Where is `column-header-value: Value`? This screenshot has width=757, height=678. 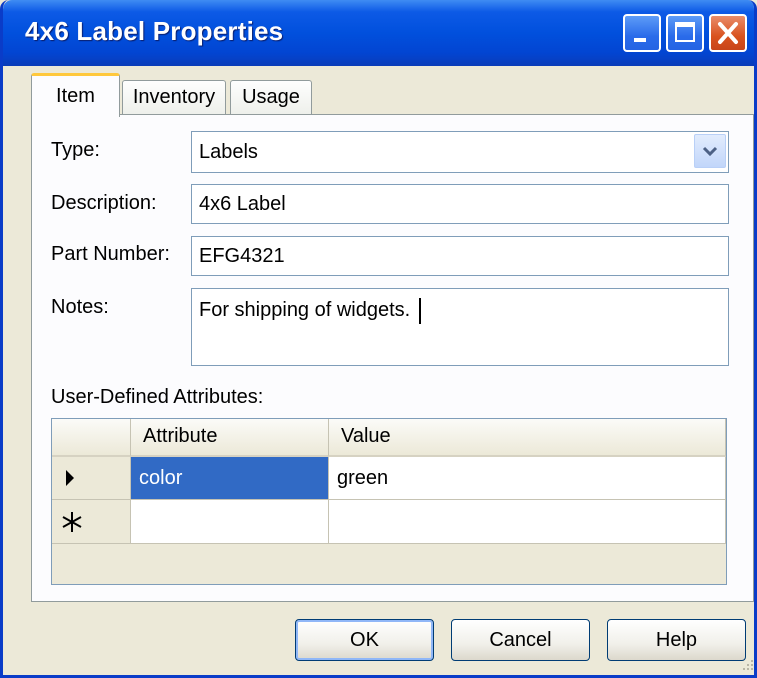 column-header-value: Value is located at coordinates (527, 438).